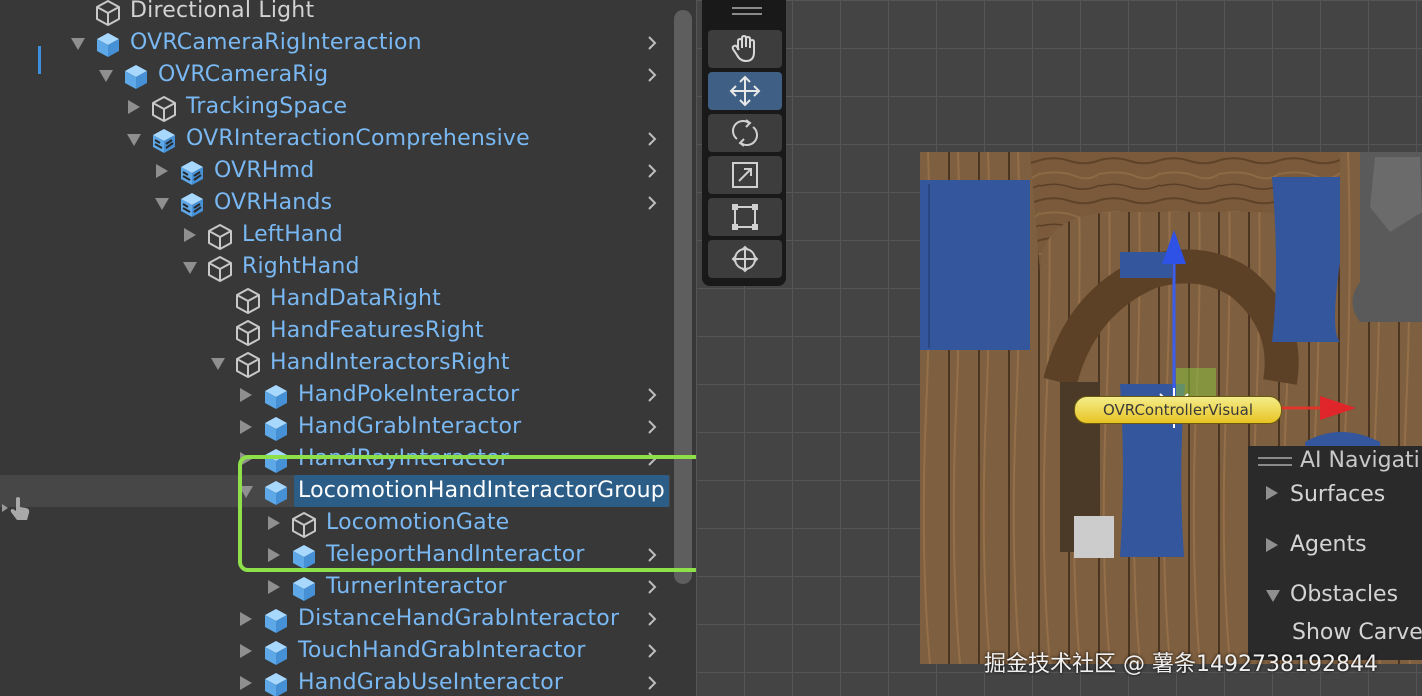 The width and height of the screenshot is (1422, 696). I want to click on hierarchy-row-label: HandDataRight, so click(355, 298).